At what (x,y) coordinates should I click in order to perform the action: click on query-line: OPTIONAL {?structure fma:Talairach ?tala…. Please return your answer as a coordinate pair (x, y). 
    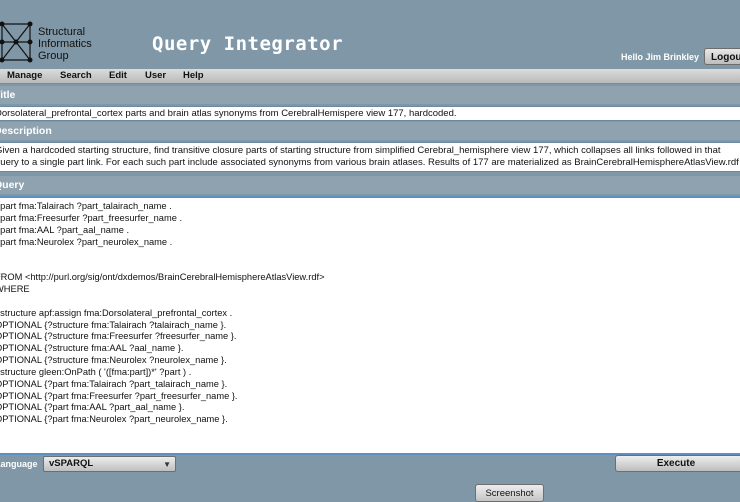
    Looking at the image, I should click on (113, 324).